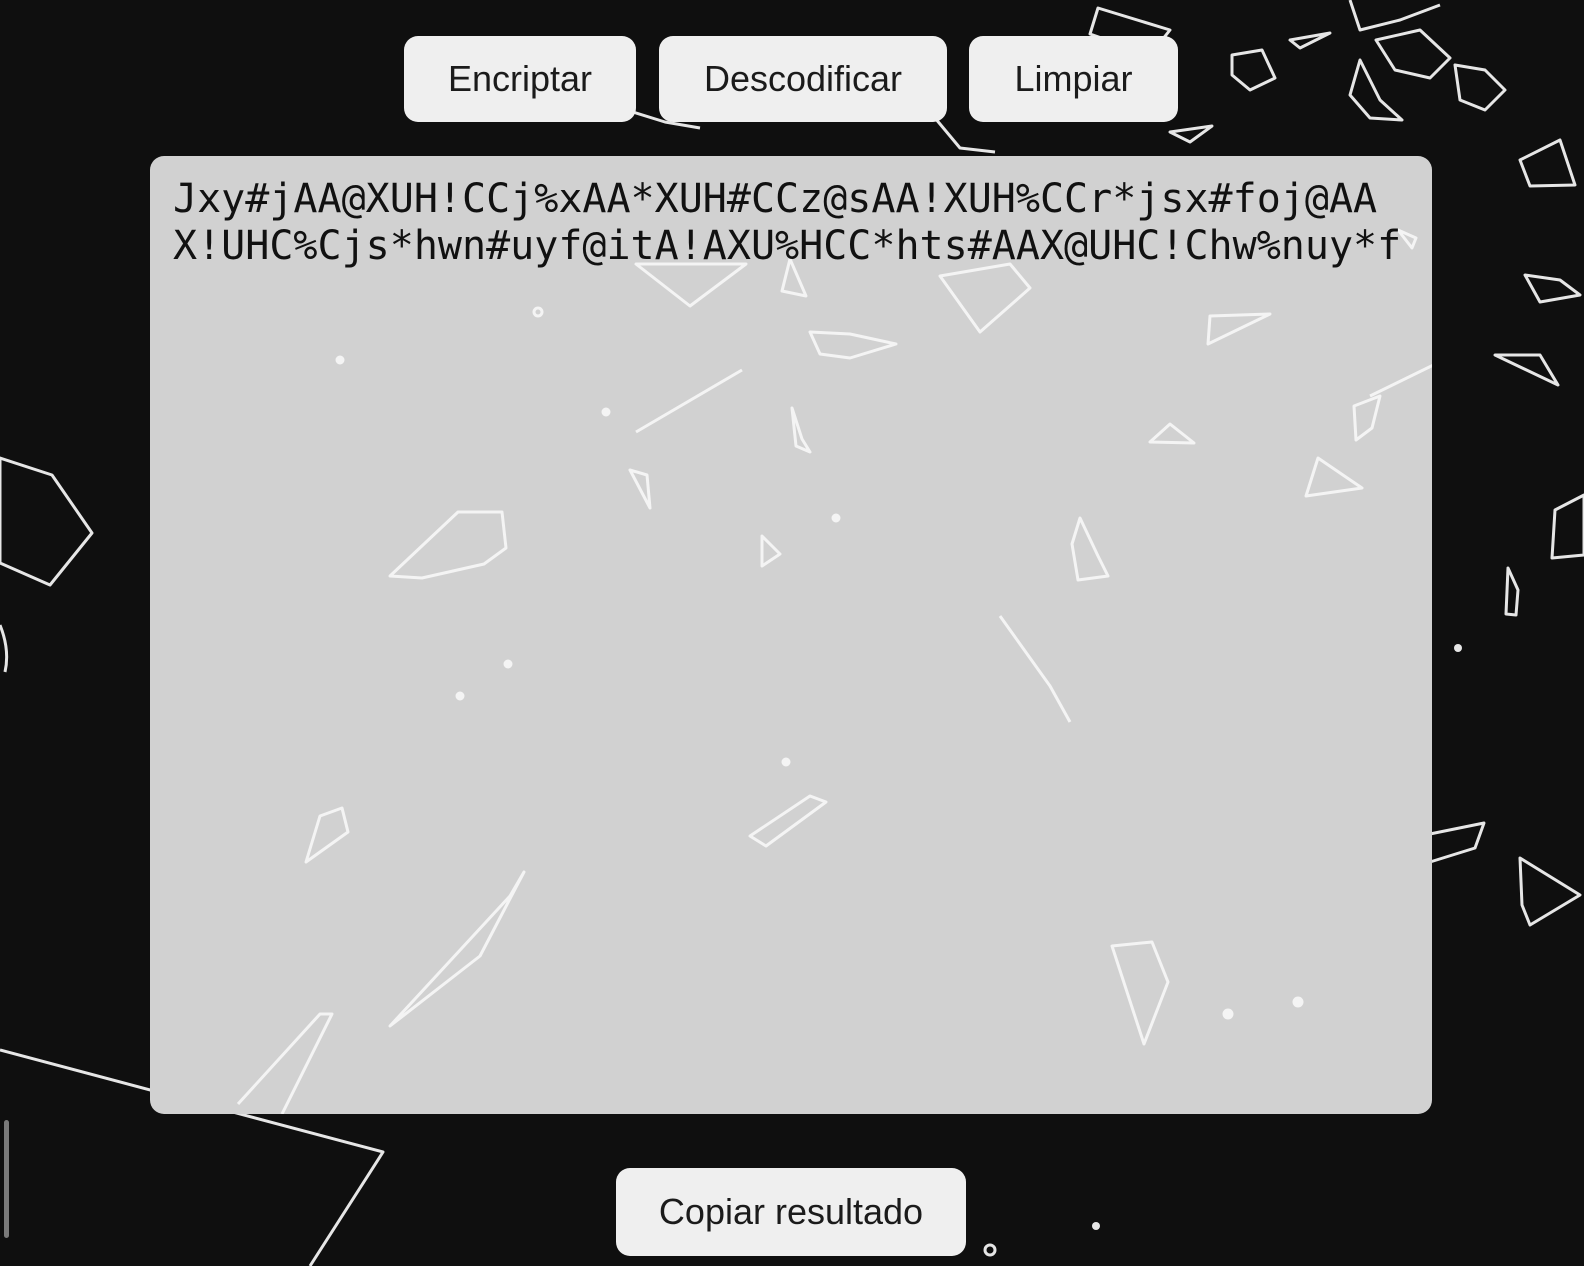 The height and width of the screenshot is (1266, 1584). I want to click on copy-result-button: Copiar resultado, so click(791, 1212).